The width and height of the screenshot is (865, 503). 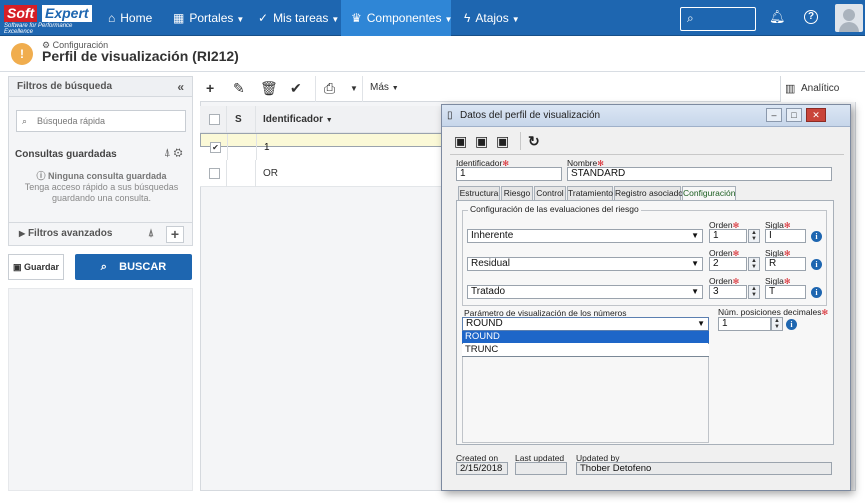 What do you see at coordinates (66, 154) in the screenshot?
I see `saved-queries-label: Consultas guardadas` at bounding box center [66, 154].